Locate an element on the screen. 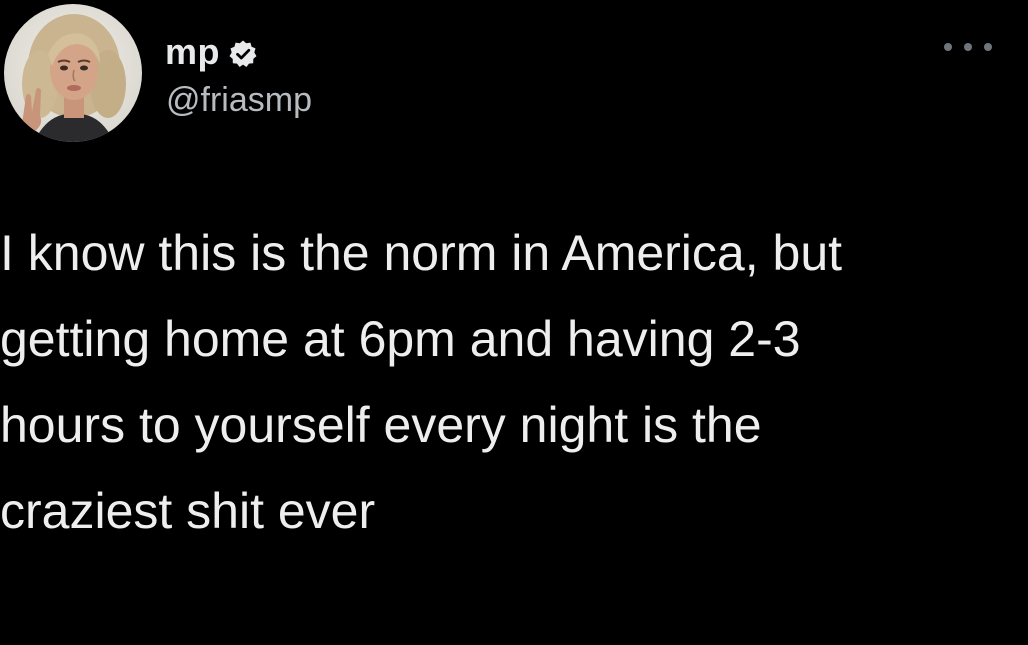 This screenshot has width=1028, height=645. tweet-text-line: craziest shit ever is located at coordinates (188, 511).